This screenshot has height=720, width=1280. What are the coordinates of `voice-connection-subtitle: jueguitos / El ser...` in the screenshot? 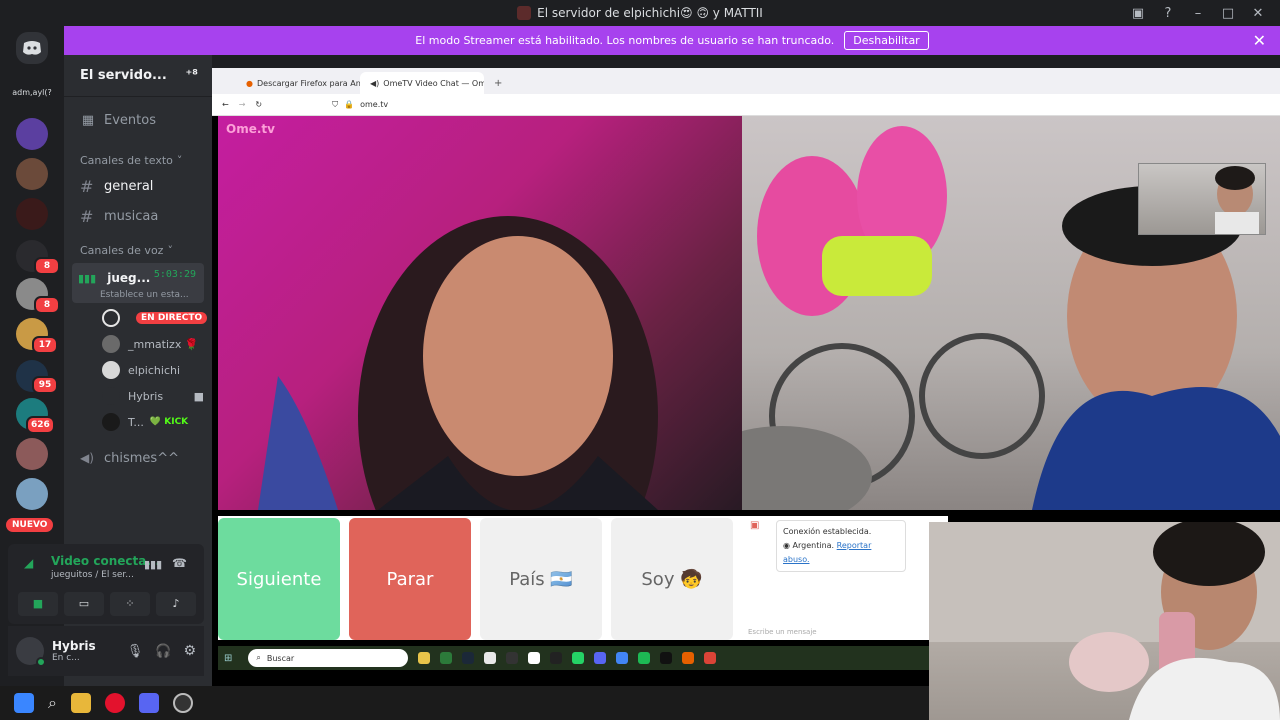 It's located at (92, 575).